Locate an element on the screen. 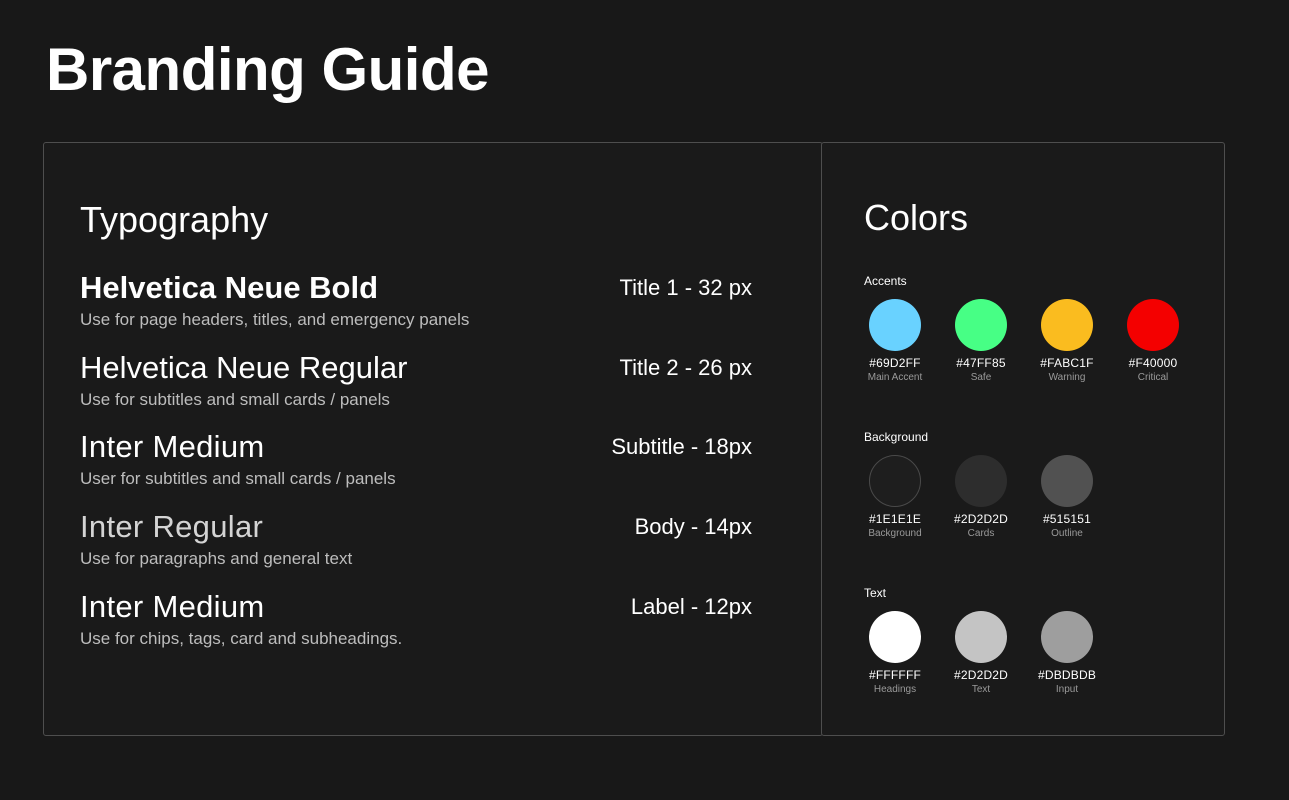 The width and height of the screenshot is (1289, 800). font-description: Use for paragraphs and general text is located at coordinates (216, 558).